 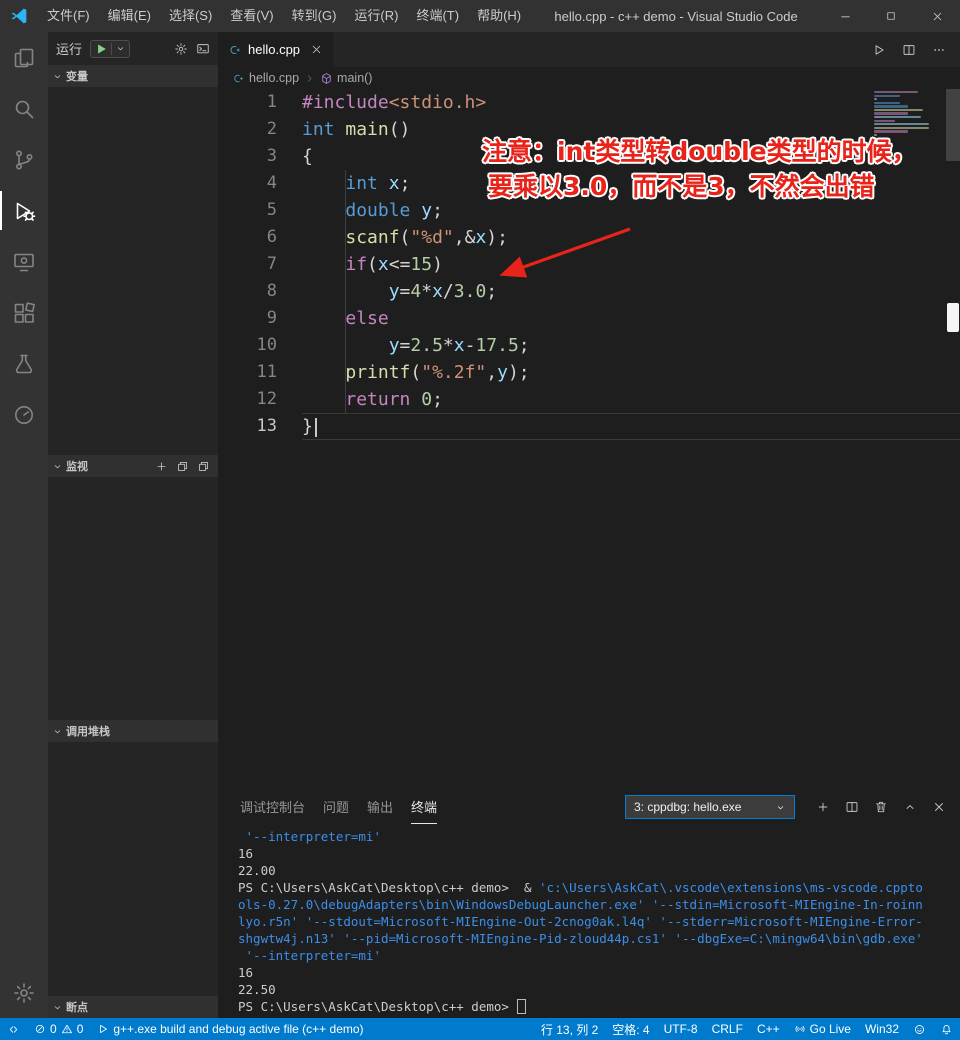 I want to click on activity-item-circle-arrow, so click(x=24, y=414).